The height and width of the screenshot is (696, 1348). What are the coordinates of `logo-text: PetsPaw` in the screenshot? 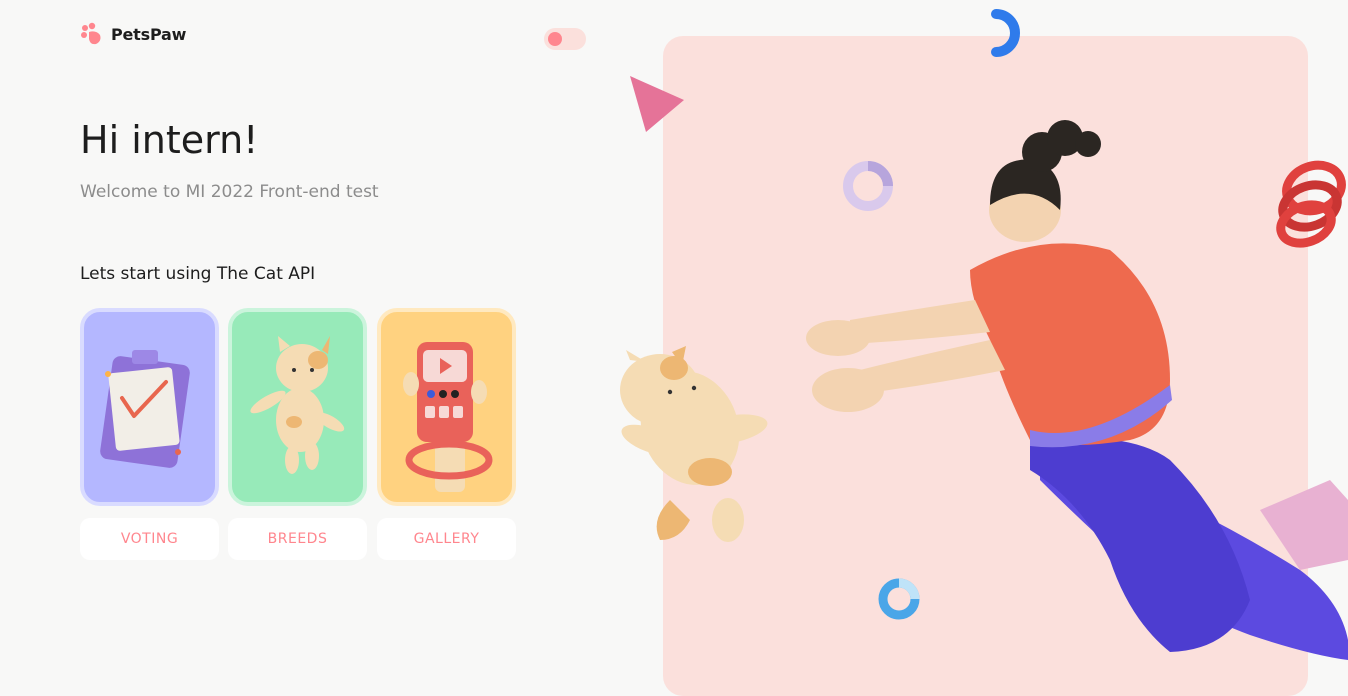 It's located at (149, 34).